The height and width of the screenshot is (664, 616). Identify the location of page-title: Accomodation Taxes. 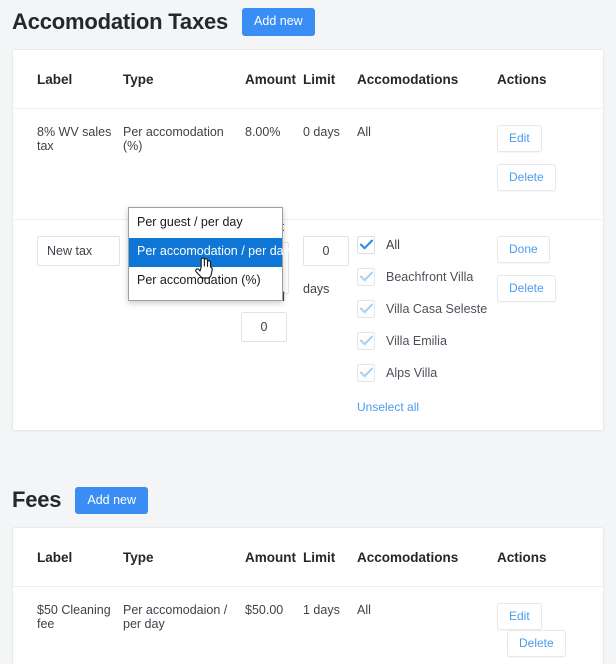
(120, 21).